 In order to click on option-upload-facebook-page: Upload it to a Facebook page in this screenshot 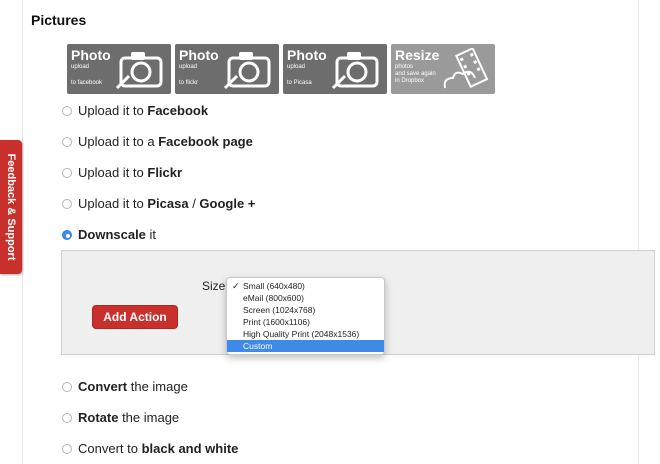, I will do `click(157, 141)`.